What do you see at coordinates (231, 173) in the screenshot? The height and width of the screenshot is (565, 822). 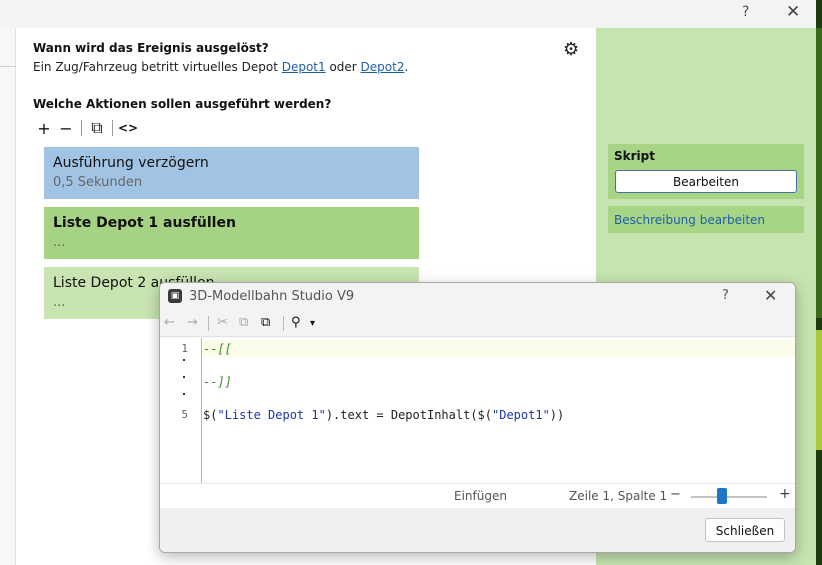 I see `action-item: Ausführung verzögern 0,5 Sekunden` at bounding box center [231, 173].